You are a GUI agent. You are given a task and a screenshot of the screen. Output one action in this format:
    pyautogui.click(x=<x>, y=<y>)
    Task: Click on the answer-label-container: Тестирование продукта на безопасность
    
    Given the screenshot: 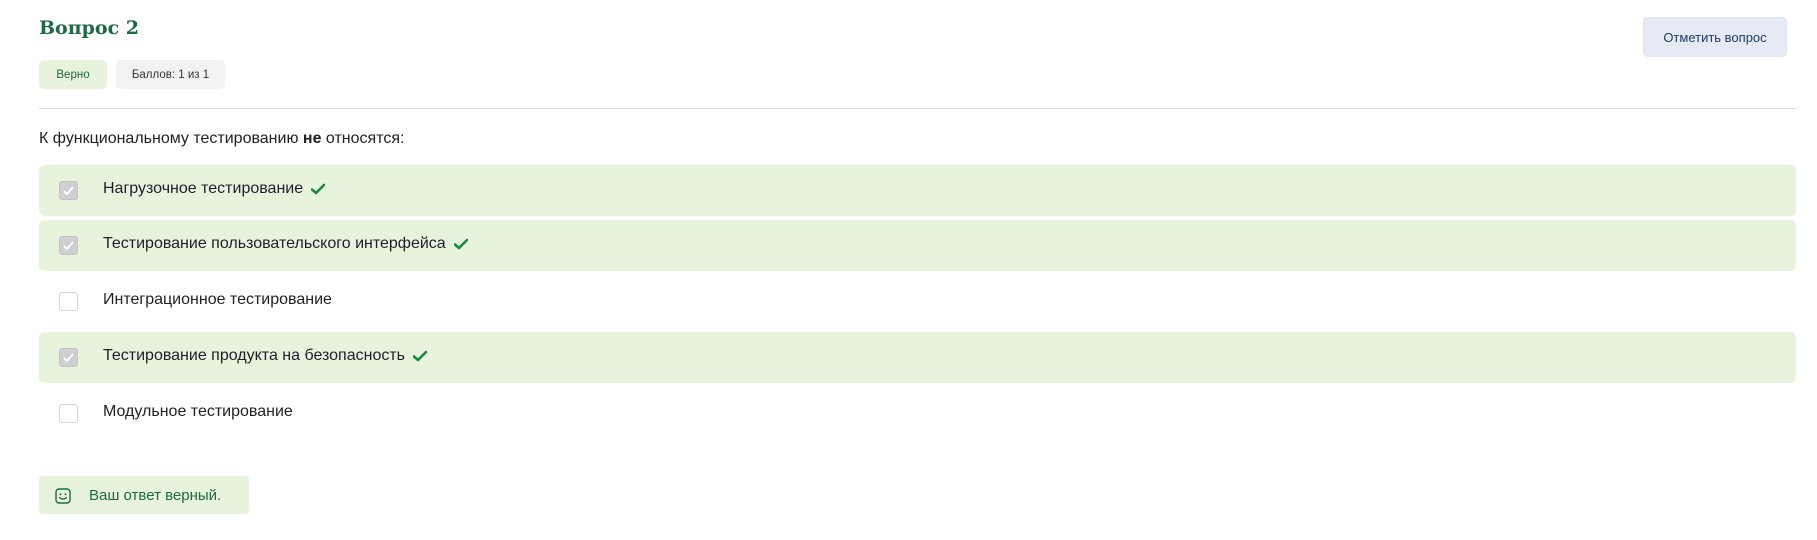 What is the action you would take?
    pyautogui.click(x=265, y=356)
    